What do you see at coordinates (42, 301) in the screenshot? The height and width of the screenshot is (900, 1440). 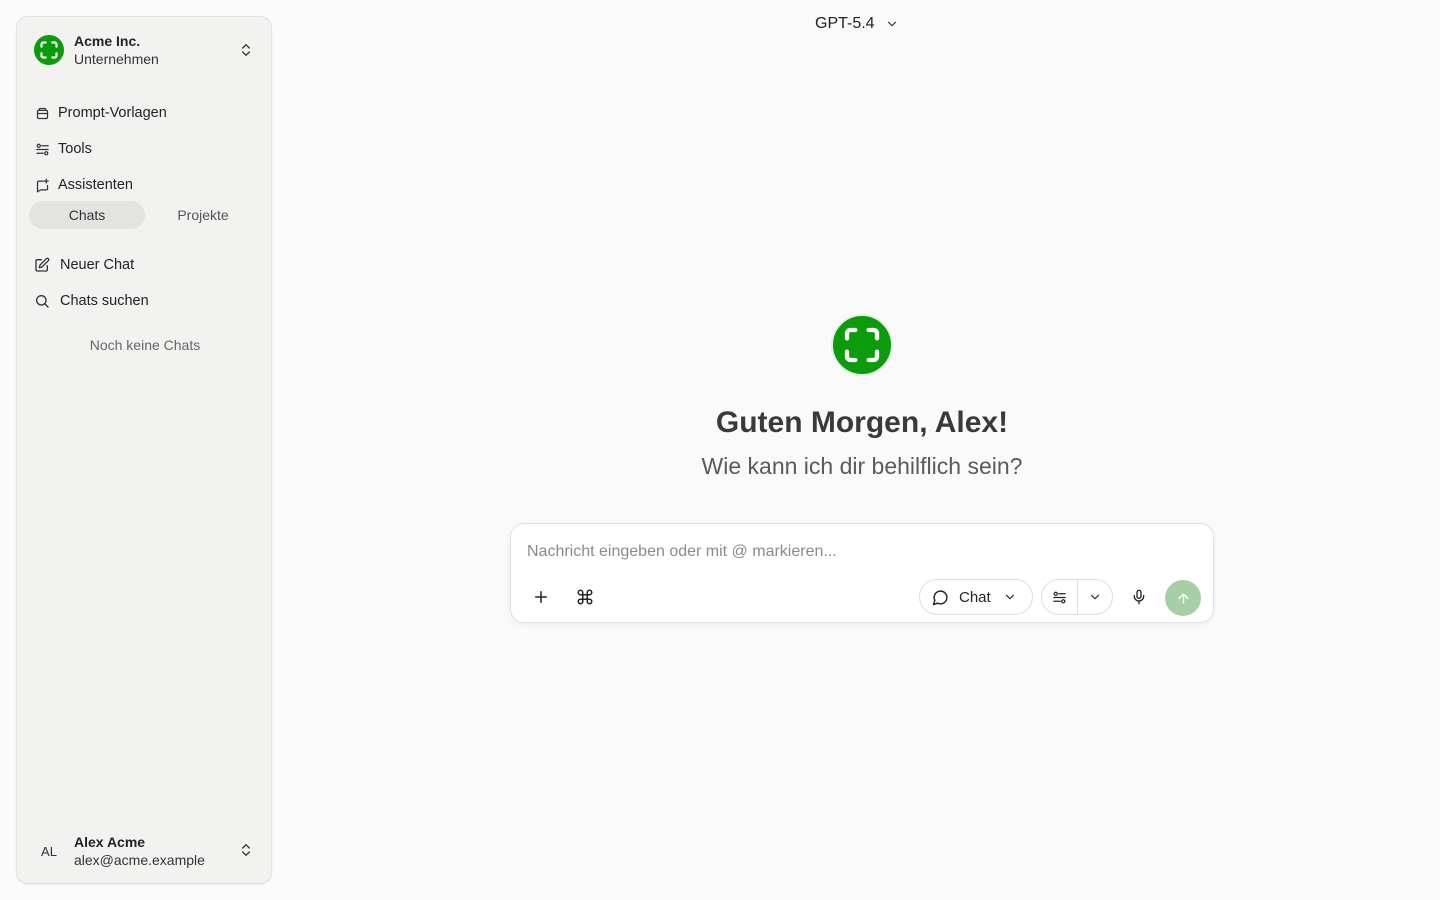 I see `search-icon` at bounding box center [42, 301].